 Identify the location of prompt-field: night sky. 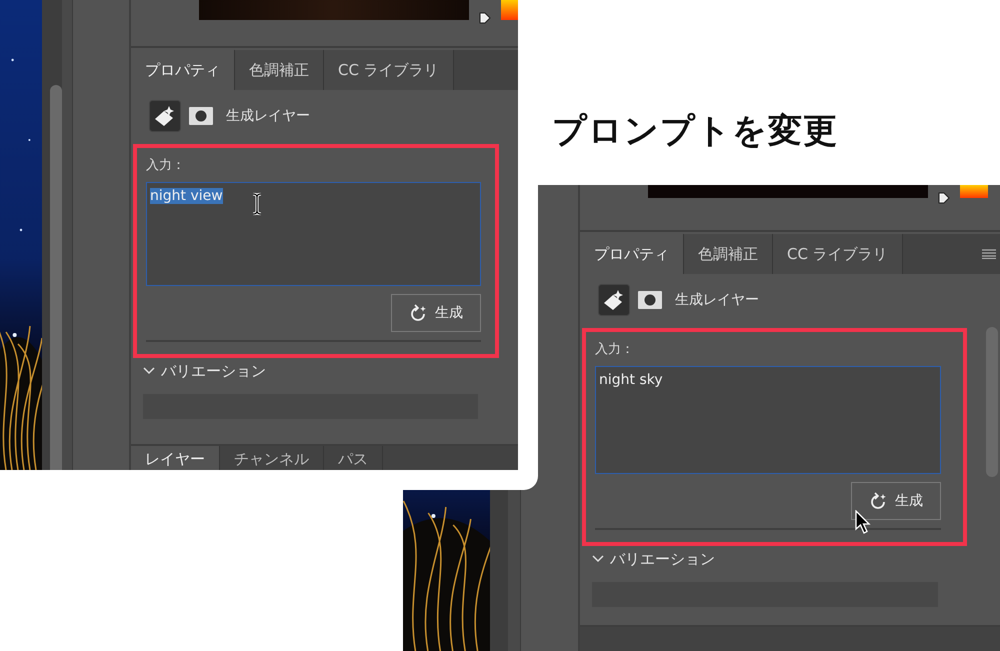
(768, 420).